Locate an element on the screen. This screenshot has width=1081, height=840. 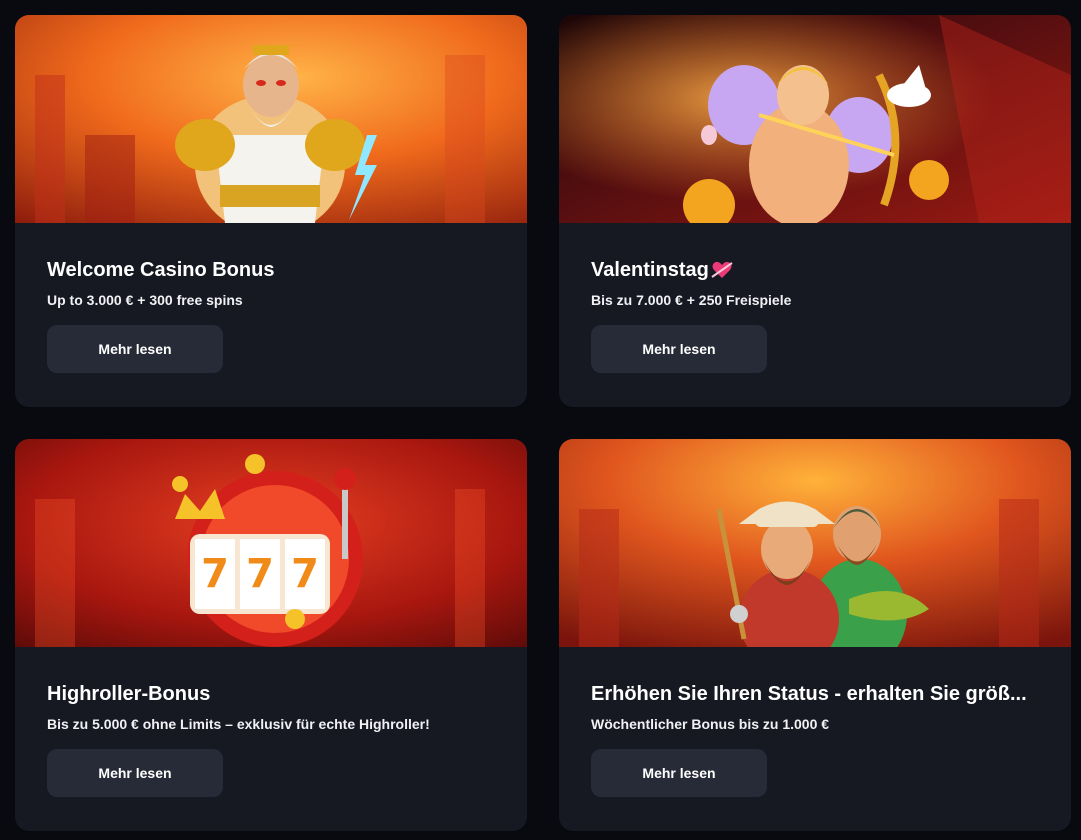
promo-title: Welcome Casino Bonus is located at coordinates (161, 270).